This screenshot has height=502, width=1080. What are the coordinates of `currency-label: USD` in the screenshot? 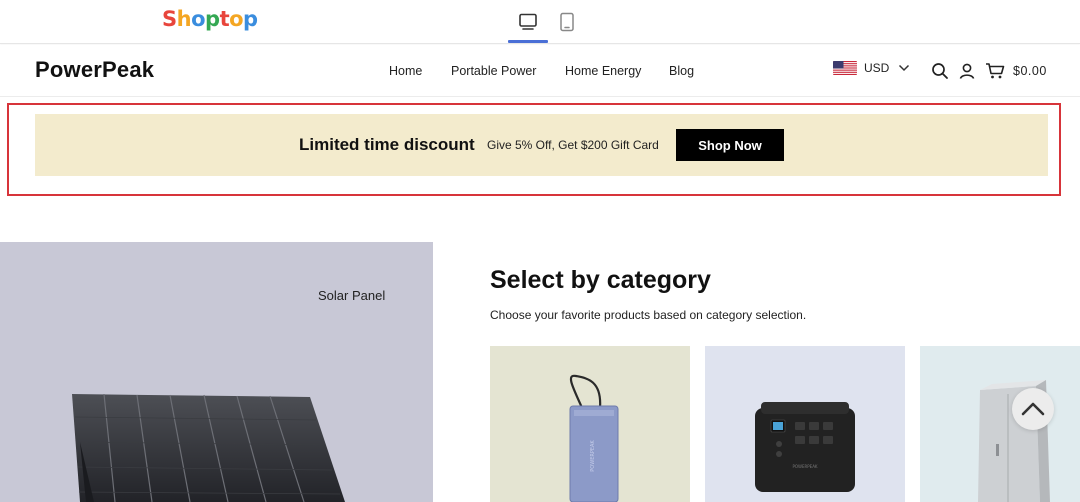 It's located at (877, 68).